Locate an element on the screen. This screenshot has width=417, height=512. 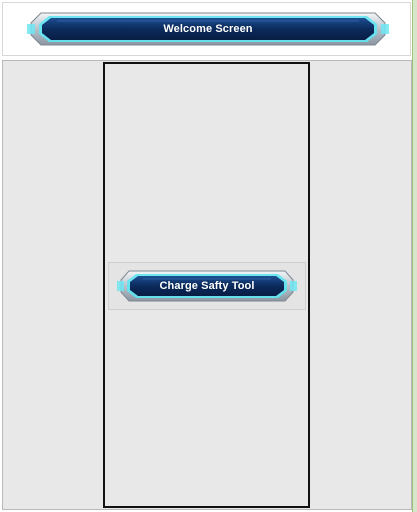
welcome-screen-label: Welcome Screen is located at coordinates (208, 29).